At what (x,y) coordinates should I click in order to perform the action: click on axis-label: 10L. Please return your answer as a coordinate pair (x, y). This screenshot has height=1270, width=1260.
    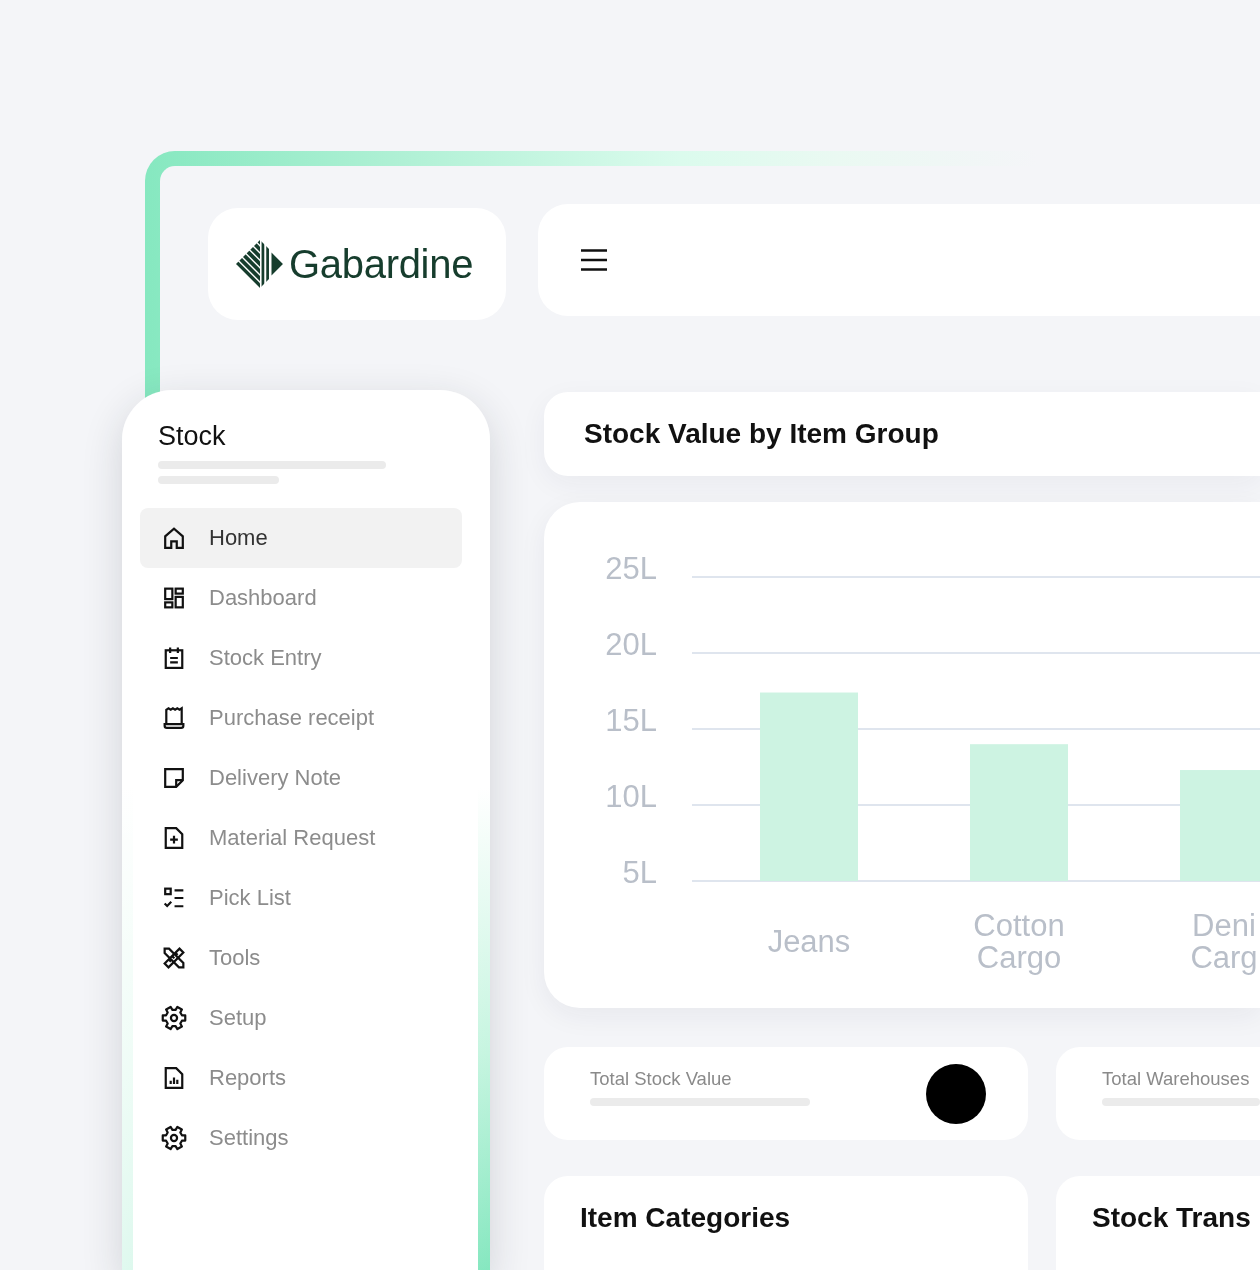
    Looking at the image, I should click on (631, 796).